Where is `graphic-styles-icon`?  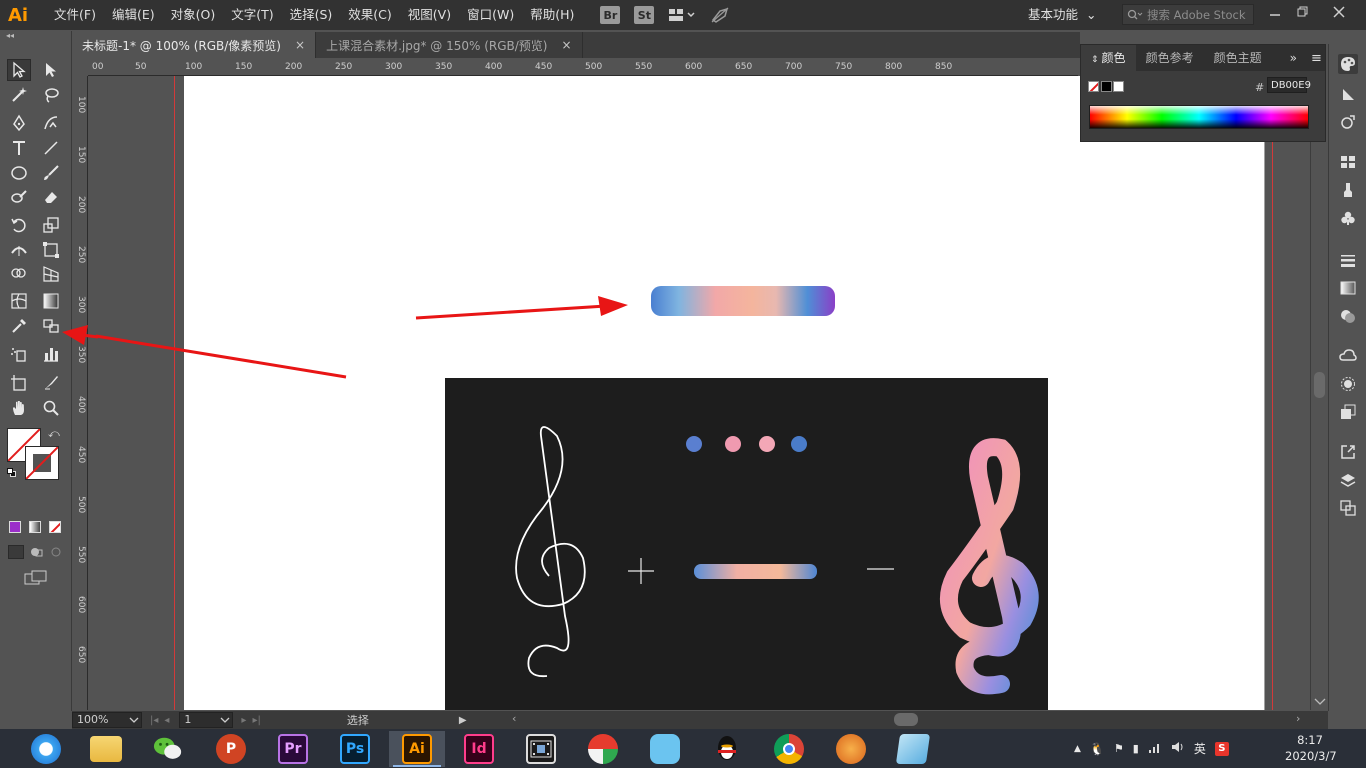 graphic-styles-icon is located at coordinates (1348, 412).